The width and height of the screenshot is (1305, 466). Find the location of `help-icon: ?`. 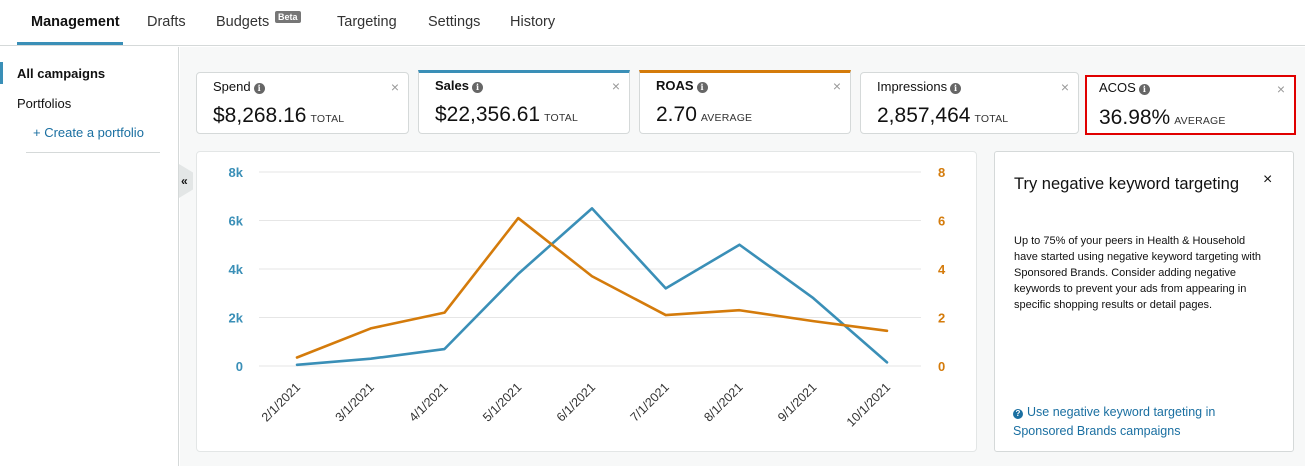

help-icon: ? is located at coordinates (1018, 414).